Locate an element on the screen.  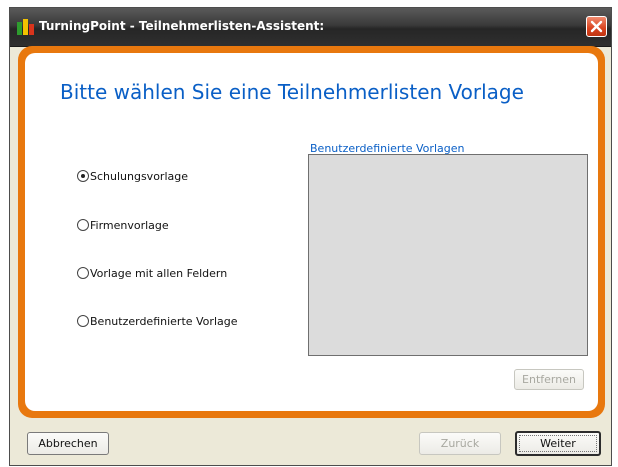
option-schulungsvorlage: Schulungsvorlage is located at coordinates (132, 176).